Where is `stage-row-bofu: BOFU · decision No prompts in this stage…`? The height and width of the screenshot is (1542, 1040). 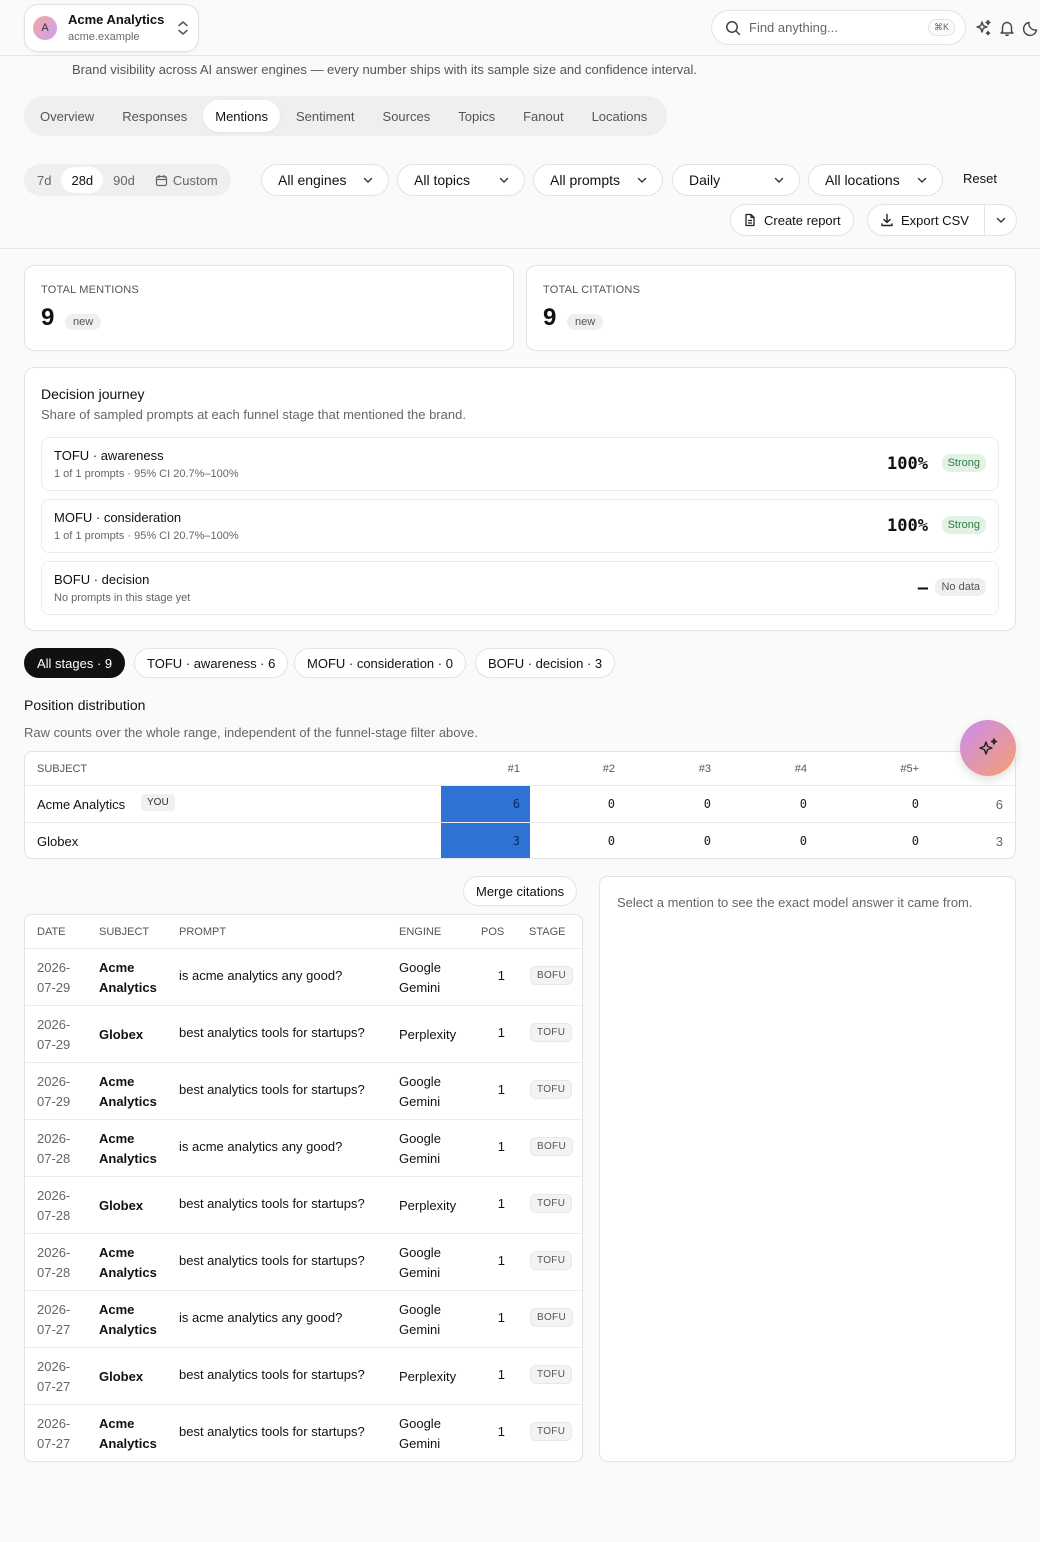
stage-row-bofu: BOFU · decision No prompts in this stage… is located at coordinates (520, 588).